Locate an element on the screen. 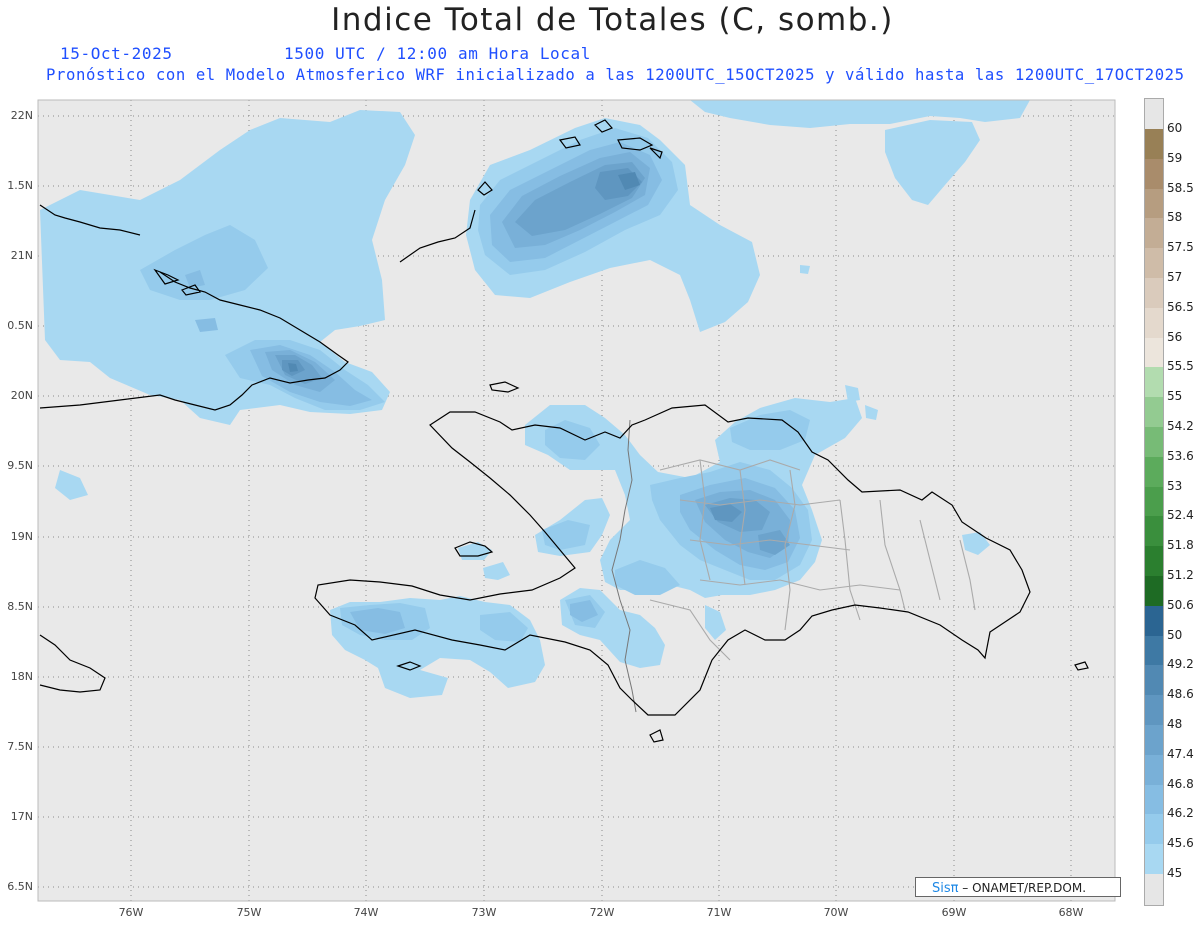 This screenshot has width=1200, height=927. legend-level-label: 55 is located at coordinates (1175, 396).